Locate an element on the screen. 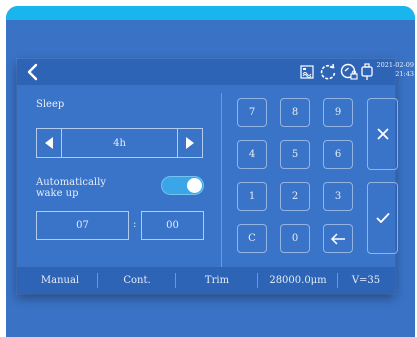  top-strip is located at coordinates (208, 2).